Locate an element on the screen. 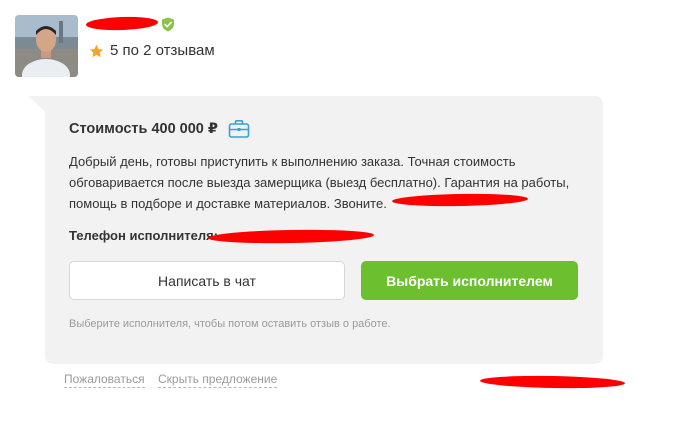 The height and width of the screenshot is (428, 700). price-row: Стоимость 400 000 ₽ is located at coordinates (159, 129).